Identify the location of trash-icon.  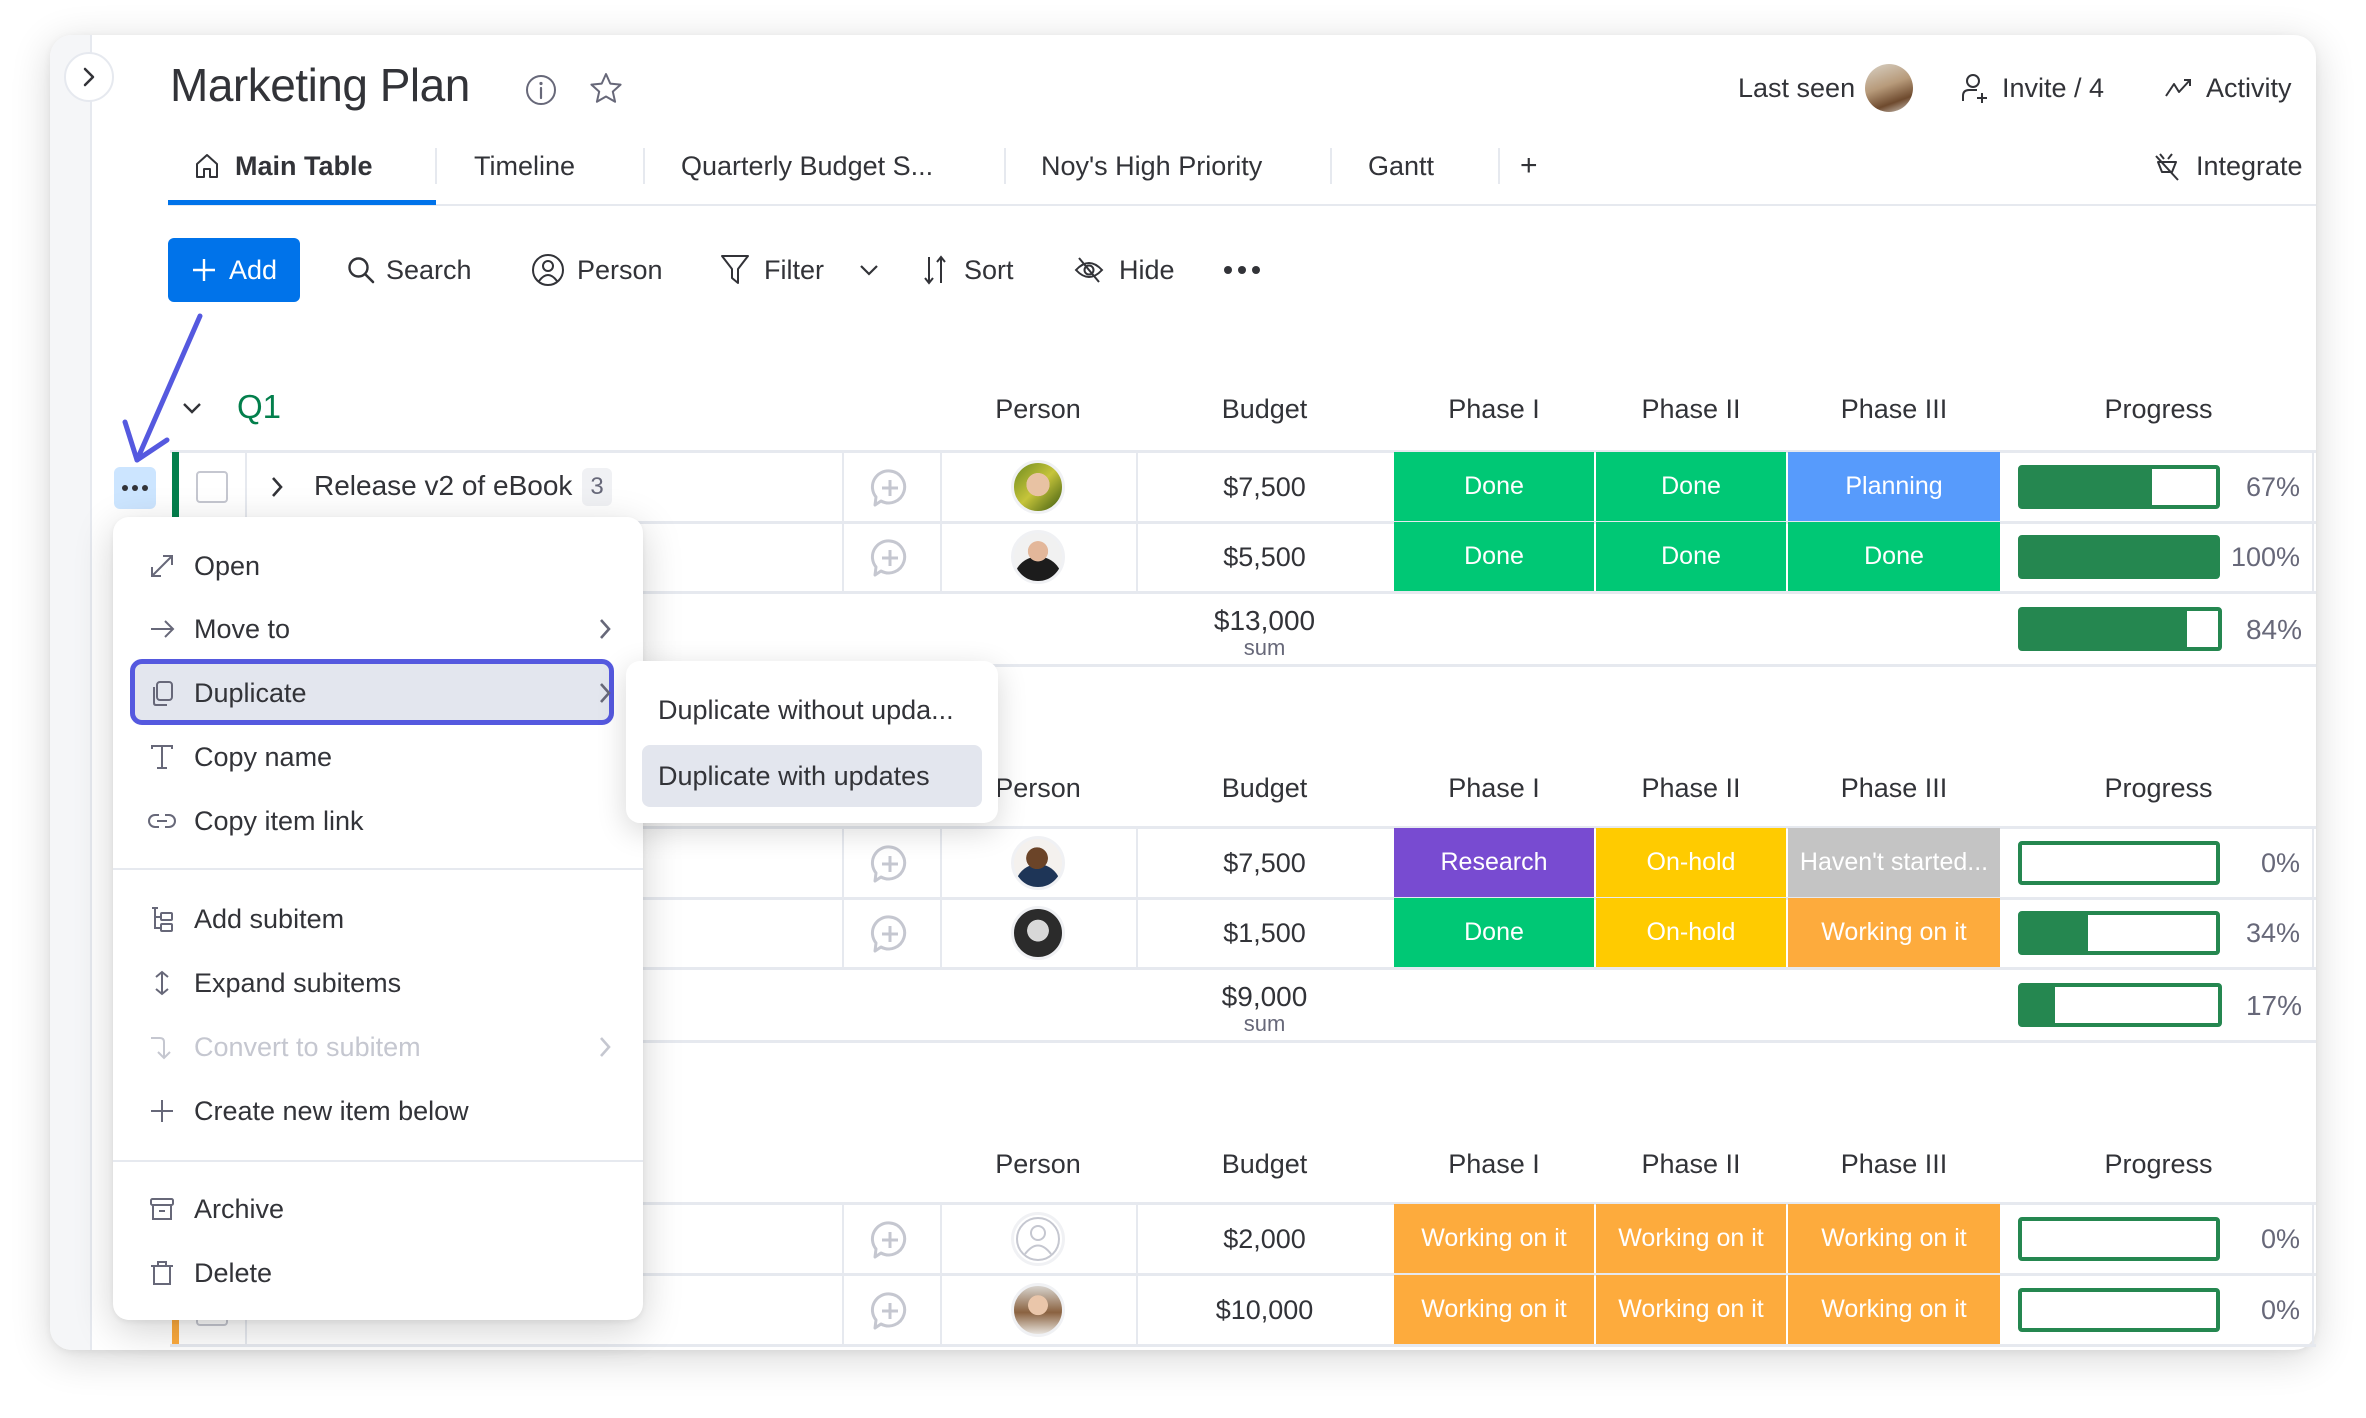
(162, 1273).